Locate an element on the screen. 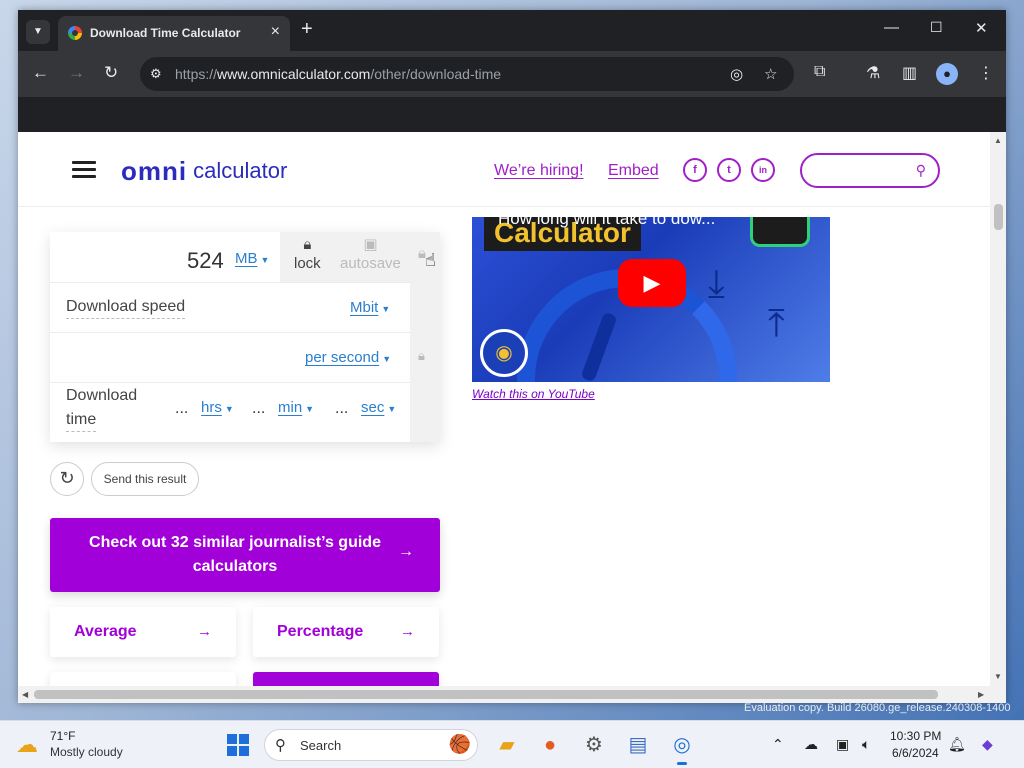 This screenshot has width=1024, height=768. download-speed-unit-select: Mbit ▼ is located at coordinates (370, 307).